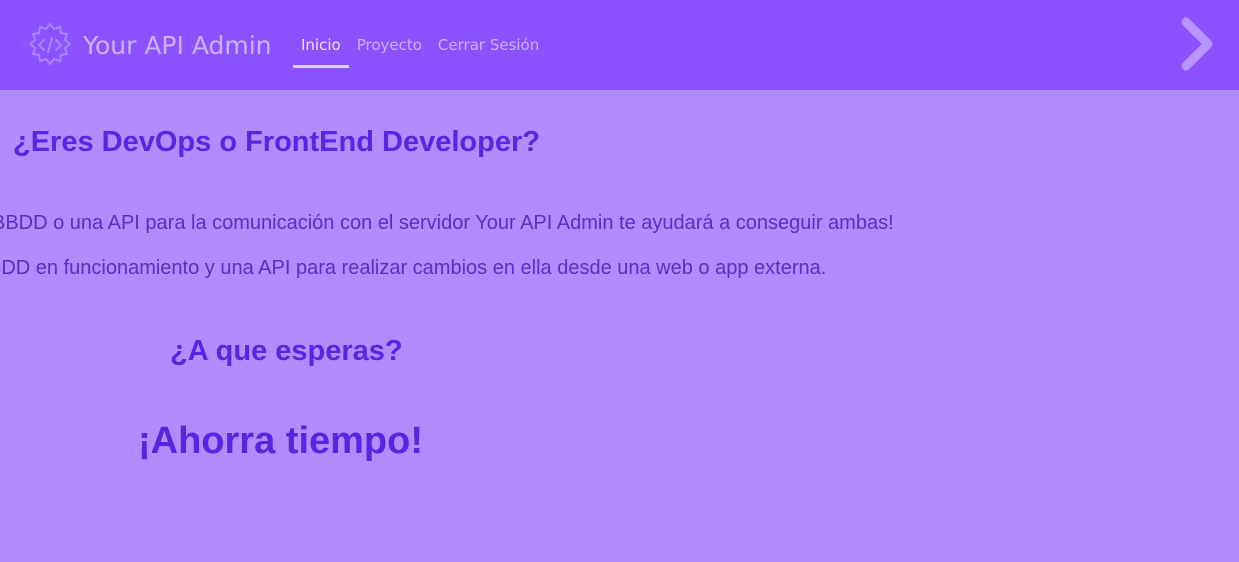  What do you see at coordinates (50, 44) in the screenshot?
I see `code-gear-icon` at bounding box center [50, 44].